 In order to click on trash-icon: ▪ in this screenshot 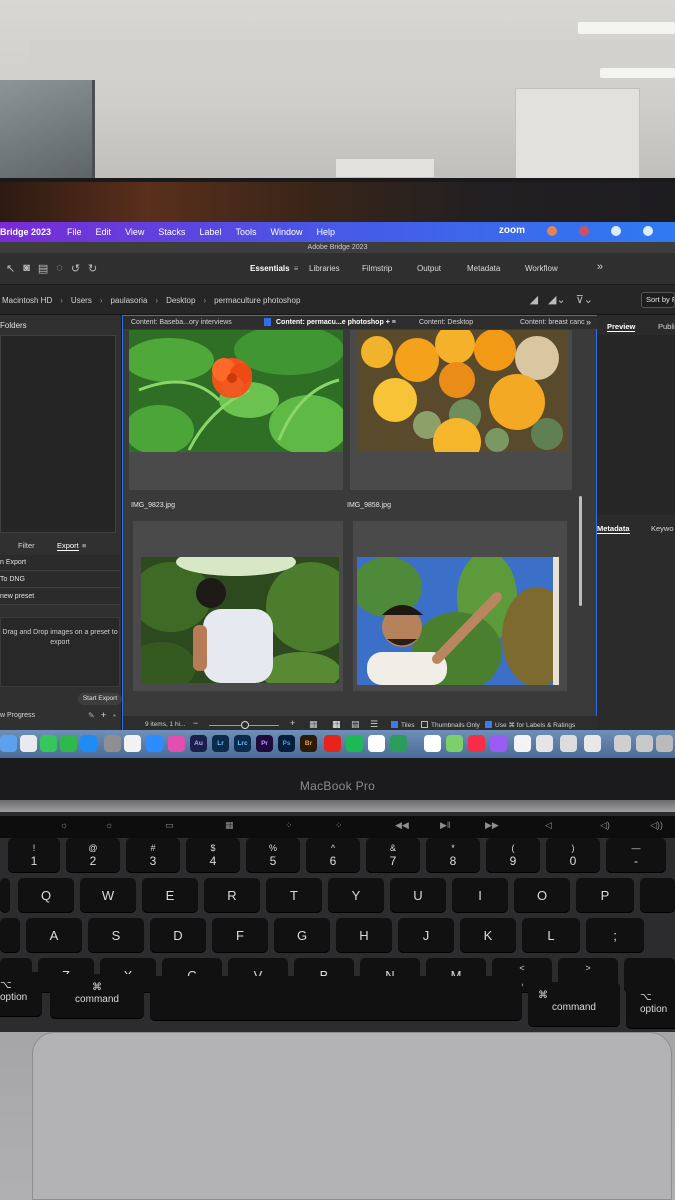, I will do `click(114, 715)`.